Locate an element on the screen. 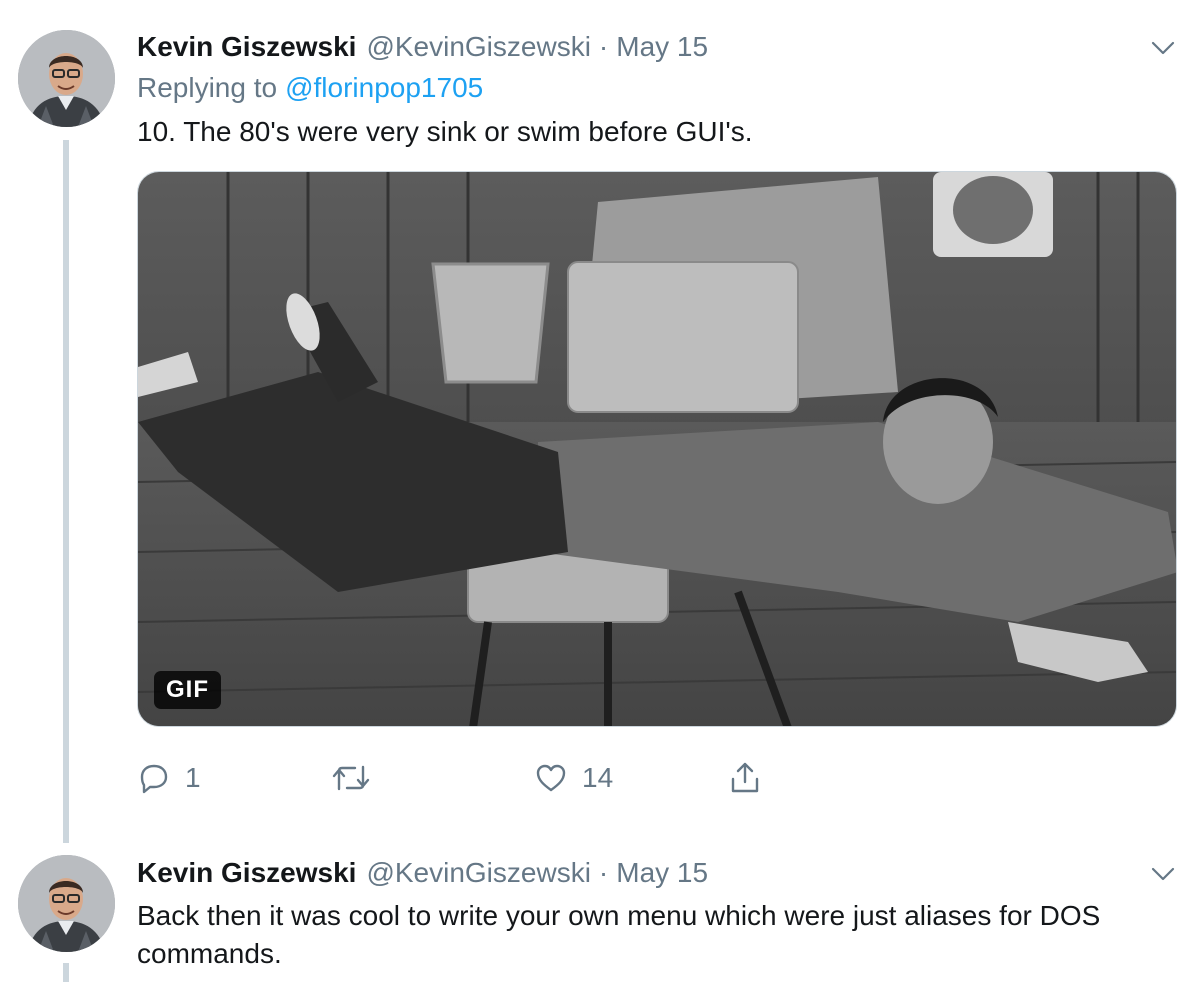  share-icon is located at coordinates (745, 778).